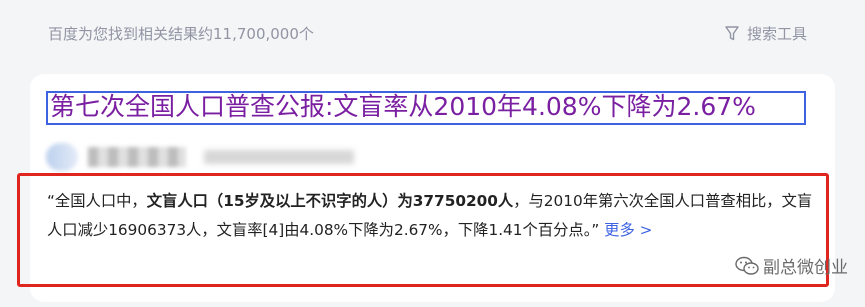 This screenshot has height=307, width=865. Describe the element at coordinates (747, 265) in the screenshot. I see `wechat-icon` at that location.